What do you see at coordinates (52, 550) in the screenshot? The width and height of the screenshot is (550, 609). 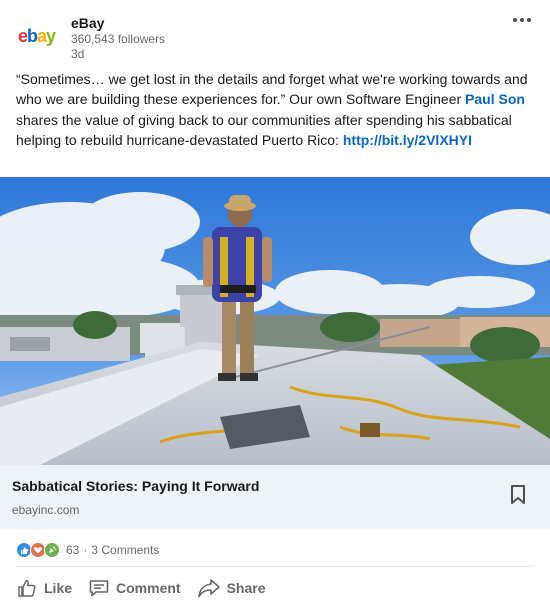 I see `celebrate-icon` at bounding box center [52, 550].